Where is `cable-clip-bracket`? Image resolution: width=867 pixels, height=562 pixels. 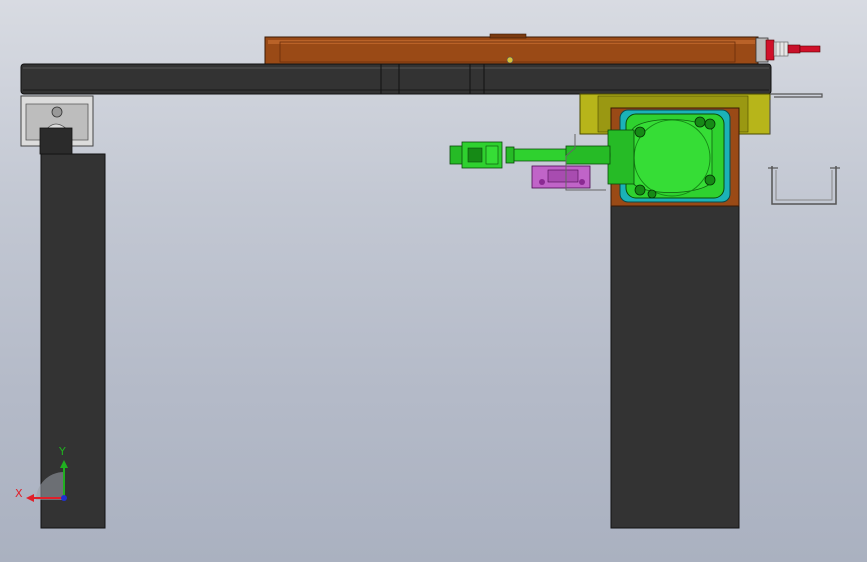
cable-clip-bracket is located at coordinates (804, 185).